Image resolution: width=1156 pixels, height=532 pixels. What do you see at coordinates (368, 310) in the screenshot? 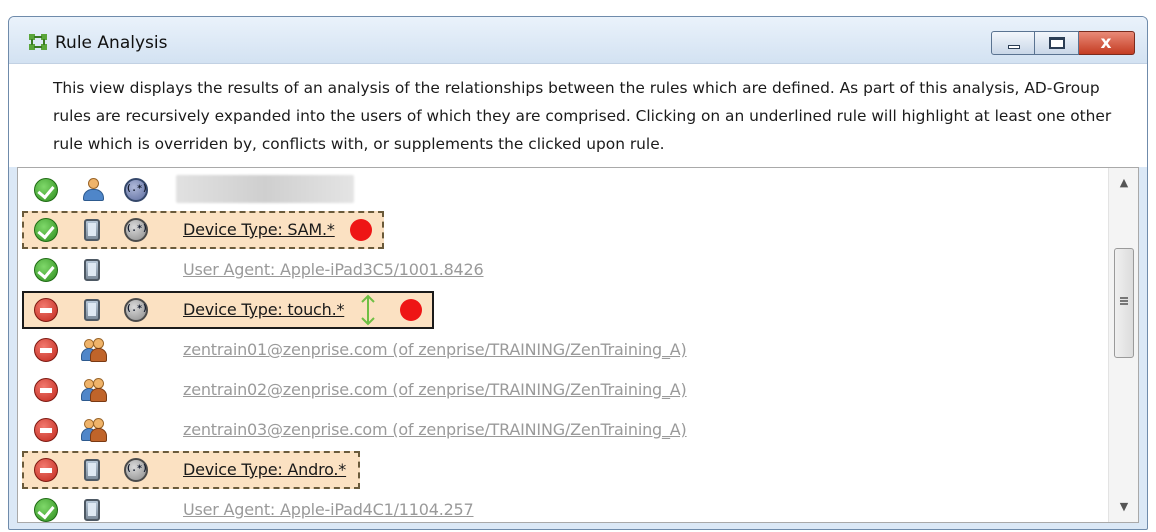
I see `up-down-arrow-icon` at bounding box center [368, 310].